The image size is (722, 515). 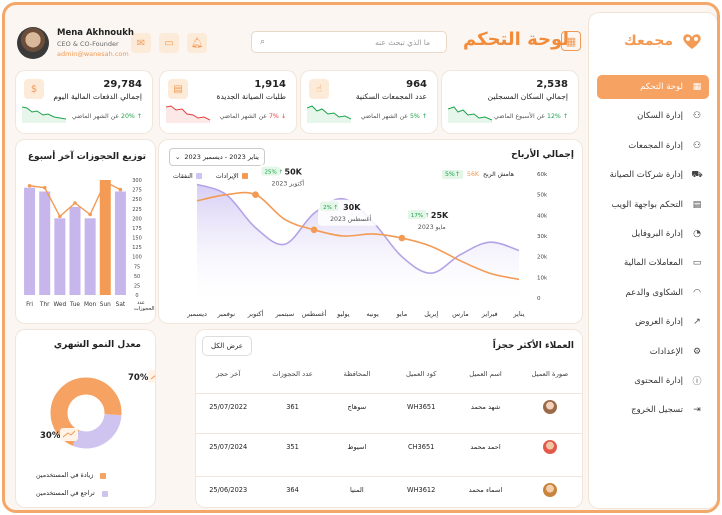 What do you see at coordinates (653, 293) in the screenshot?
I see `sidebar-item-support: ◠ الشكاوى والدعم` at bounding box center [653, 293].